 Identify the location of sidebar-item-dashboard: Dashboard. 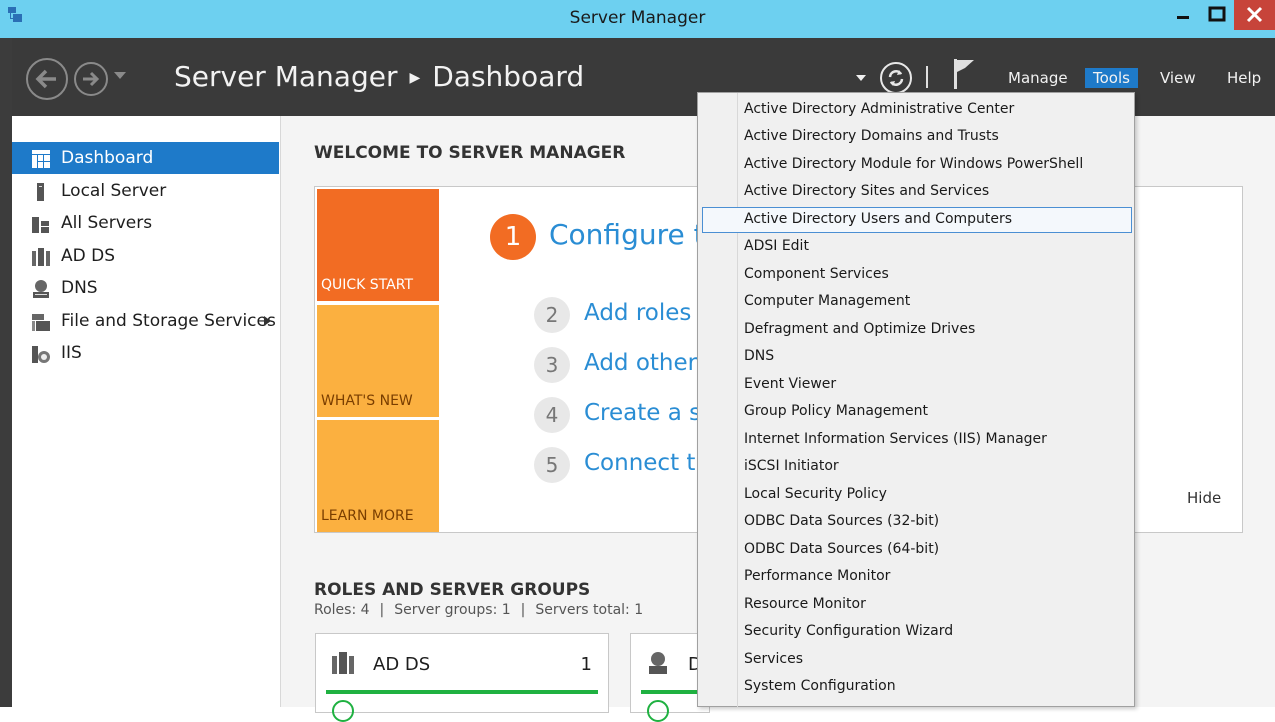
(145, 158).